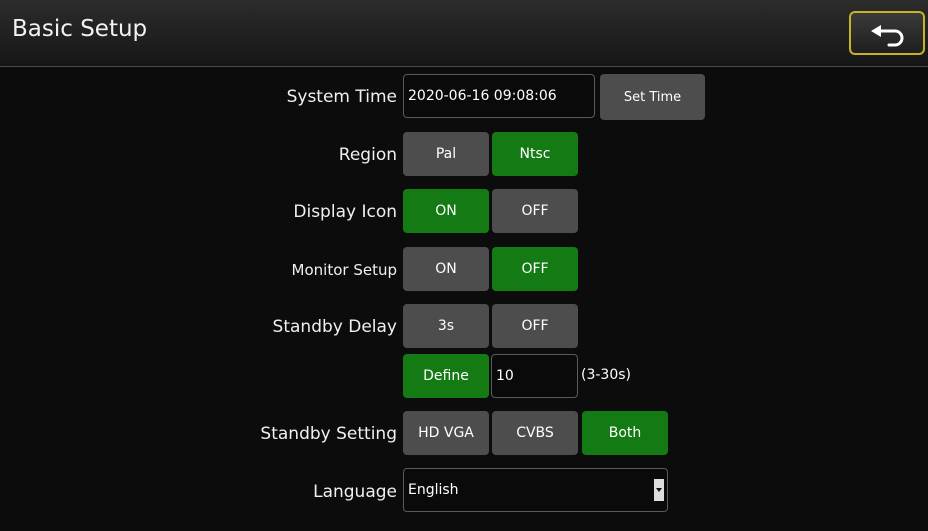 The height and width of the screenshot is (531, 928). What do you see at coordinates (446, 376) in the screenshot?
I see `standby-delay-define-button: Define` at bounding box center [446, 376].